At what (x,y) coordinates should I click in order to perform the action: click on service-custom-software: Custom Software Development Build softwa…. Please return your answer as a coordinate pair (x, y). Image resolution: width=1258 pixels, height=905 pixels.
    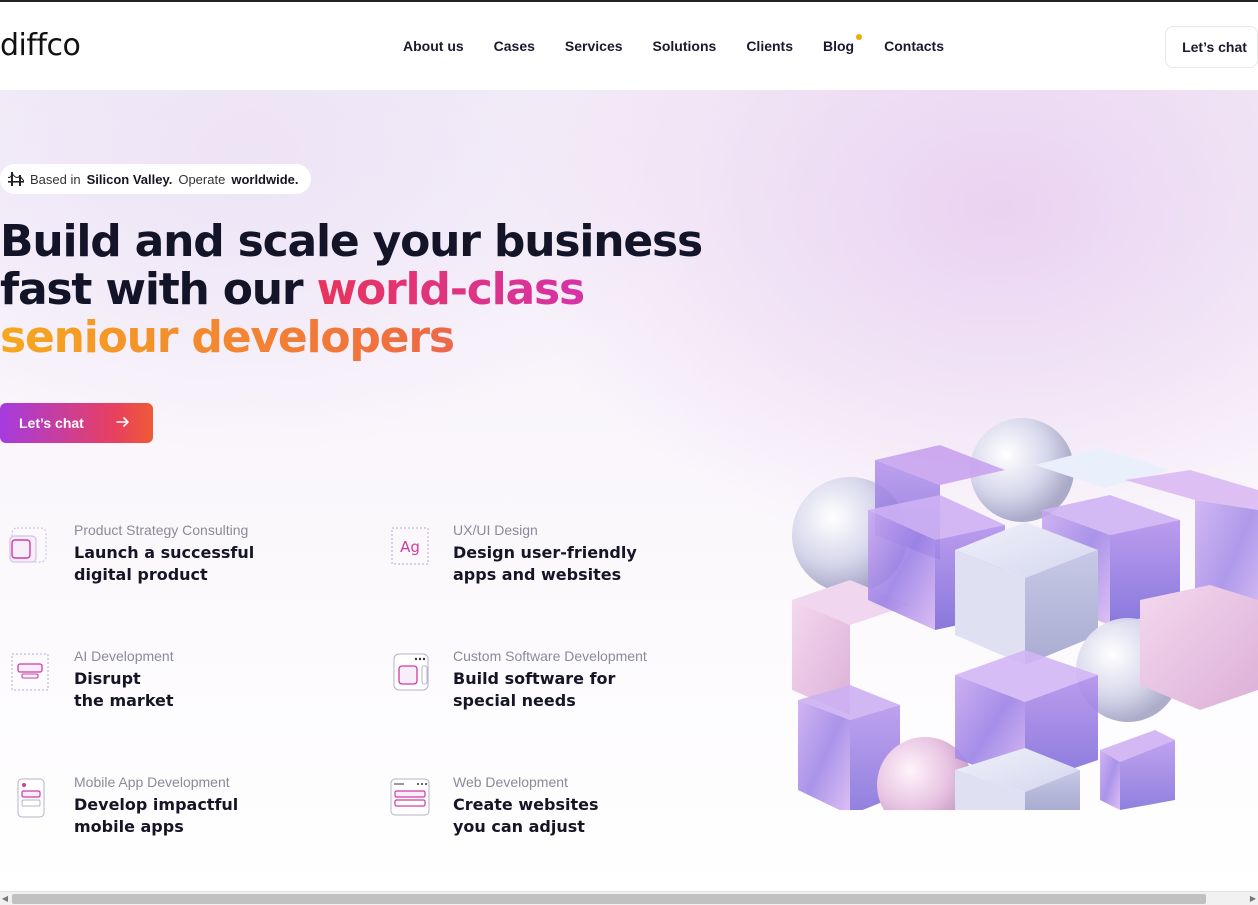
    Looking at the image, I should click on (542, 680).